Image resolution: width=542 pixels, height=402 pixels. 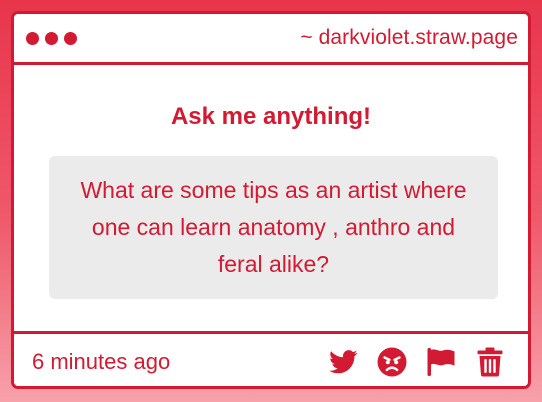 What do you see at coordinates (409, 38) in the screenshot?
I see `page-url: ~ darkviolet.straw.page` at bounding box center [409, 38].